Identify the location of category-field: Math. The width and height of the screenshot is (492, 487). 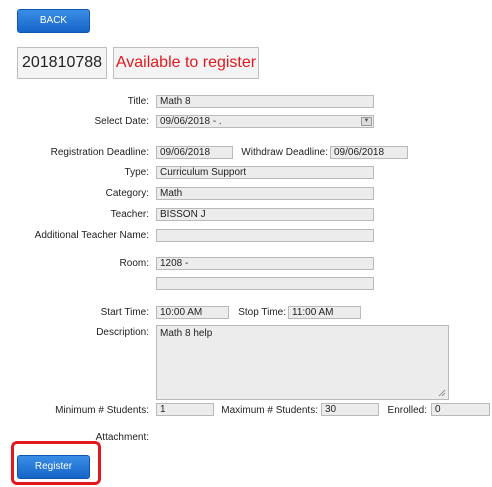
(265, 193).